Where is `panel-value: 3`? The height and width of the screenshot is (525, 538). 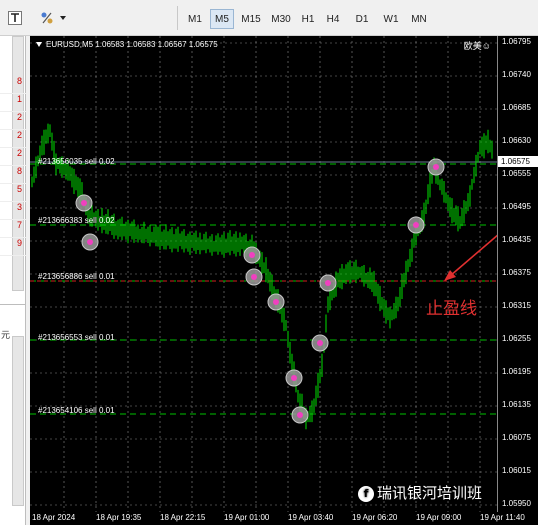 panel-value: 3 is located at coordinates (13, 211).